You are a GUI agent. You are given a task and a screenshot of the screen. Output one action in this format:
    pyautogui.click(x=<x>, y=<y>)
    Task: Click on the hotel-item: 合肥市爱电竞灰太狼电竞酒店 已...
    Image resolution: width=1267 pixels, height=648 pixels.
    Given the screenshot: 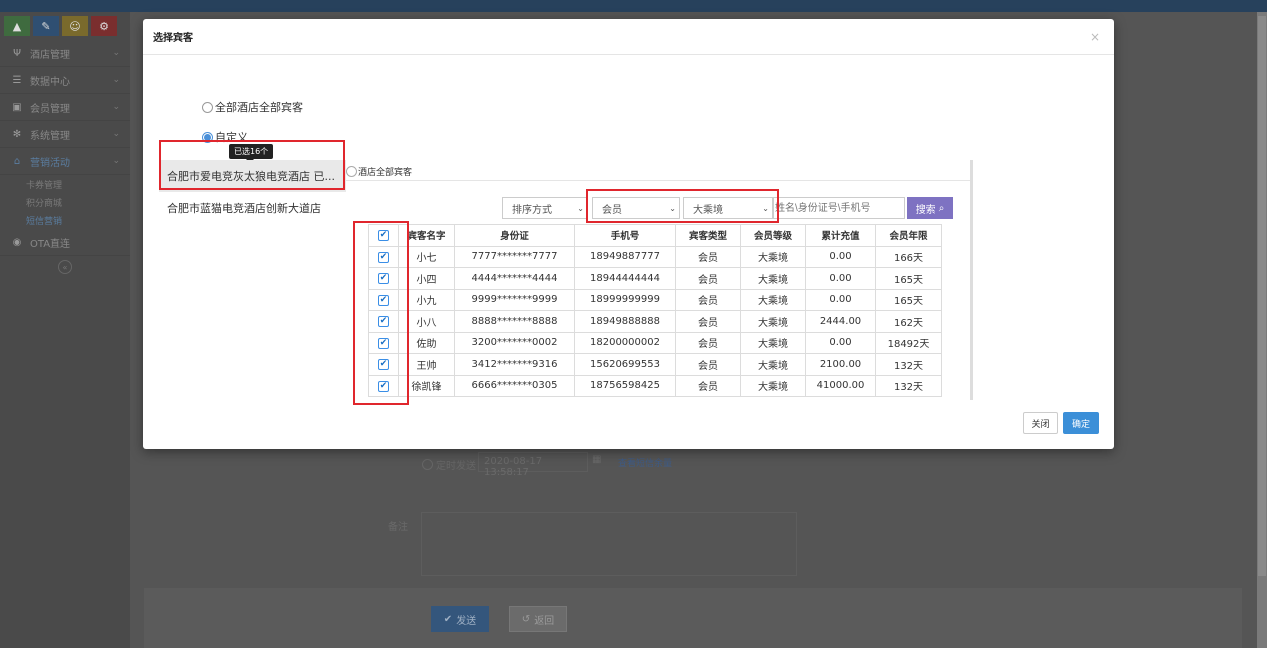 What is the action you would take?
    pyautogui.click(x=252, y=176)
    